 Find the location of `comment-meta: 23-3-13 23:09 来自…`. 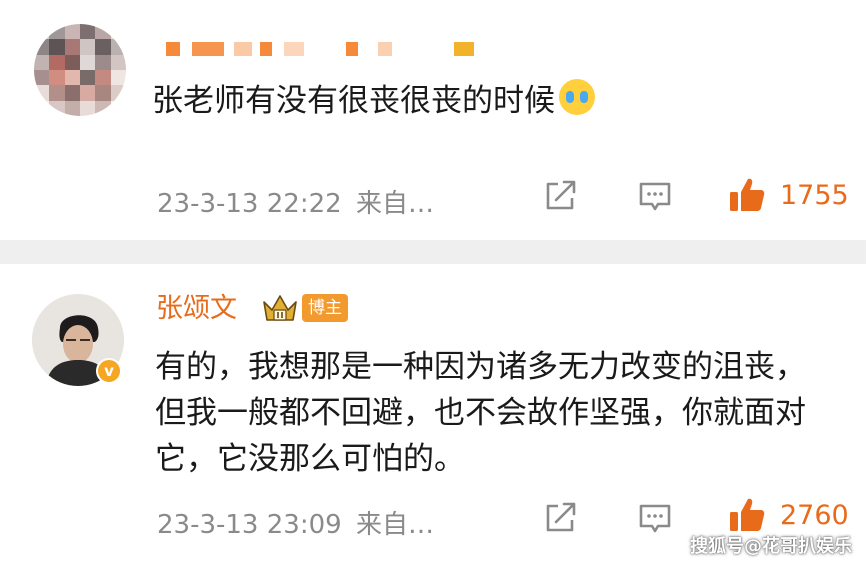

comment-meta: 23-3-13 23:09 来自… is located at coordinates (295, 522).